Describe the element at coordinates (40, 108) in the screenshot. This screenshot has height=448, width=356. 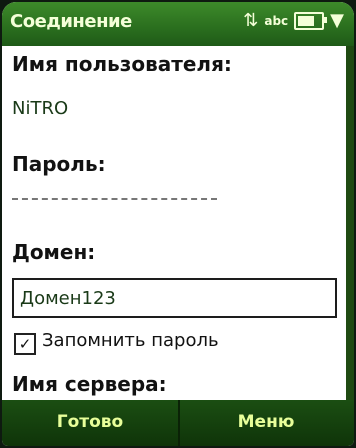
I see `username-value: NiTRO` at that location.